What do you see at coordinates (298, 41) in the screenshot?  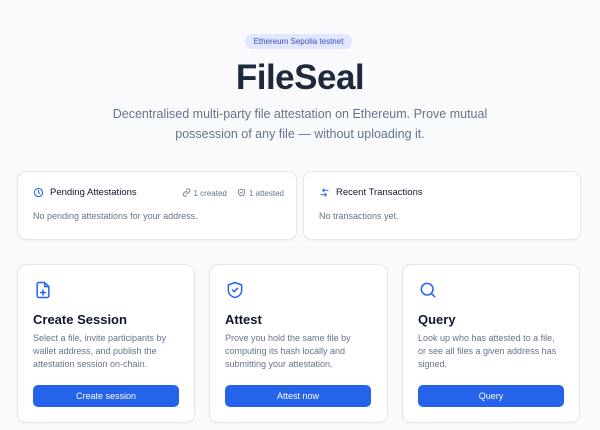 I see `network-badge: Ethereum Sepolia testnet` at bounding box center [298, 41].